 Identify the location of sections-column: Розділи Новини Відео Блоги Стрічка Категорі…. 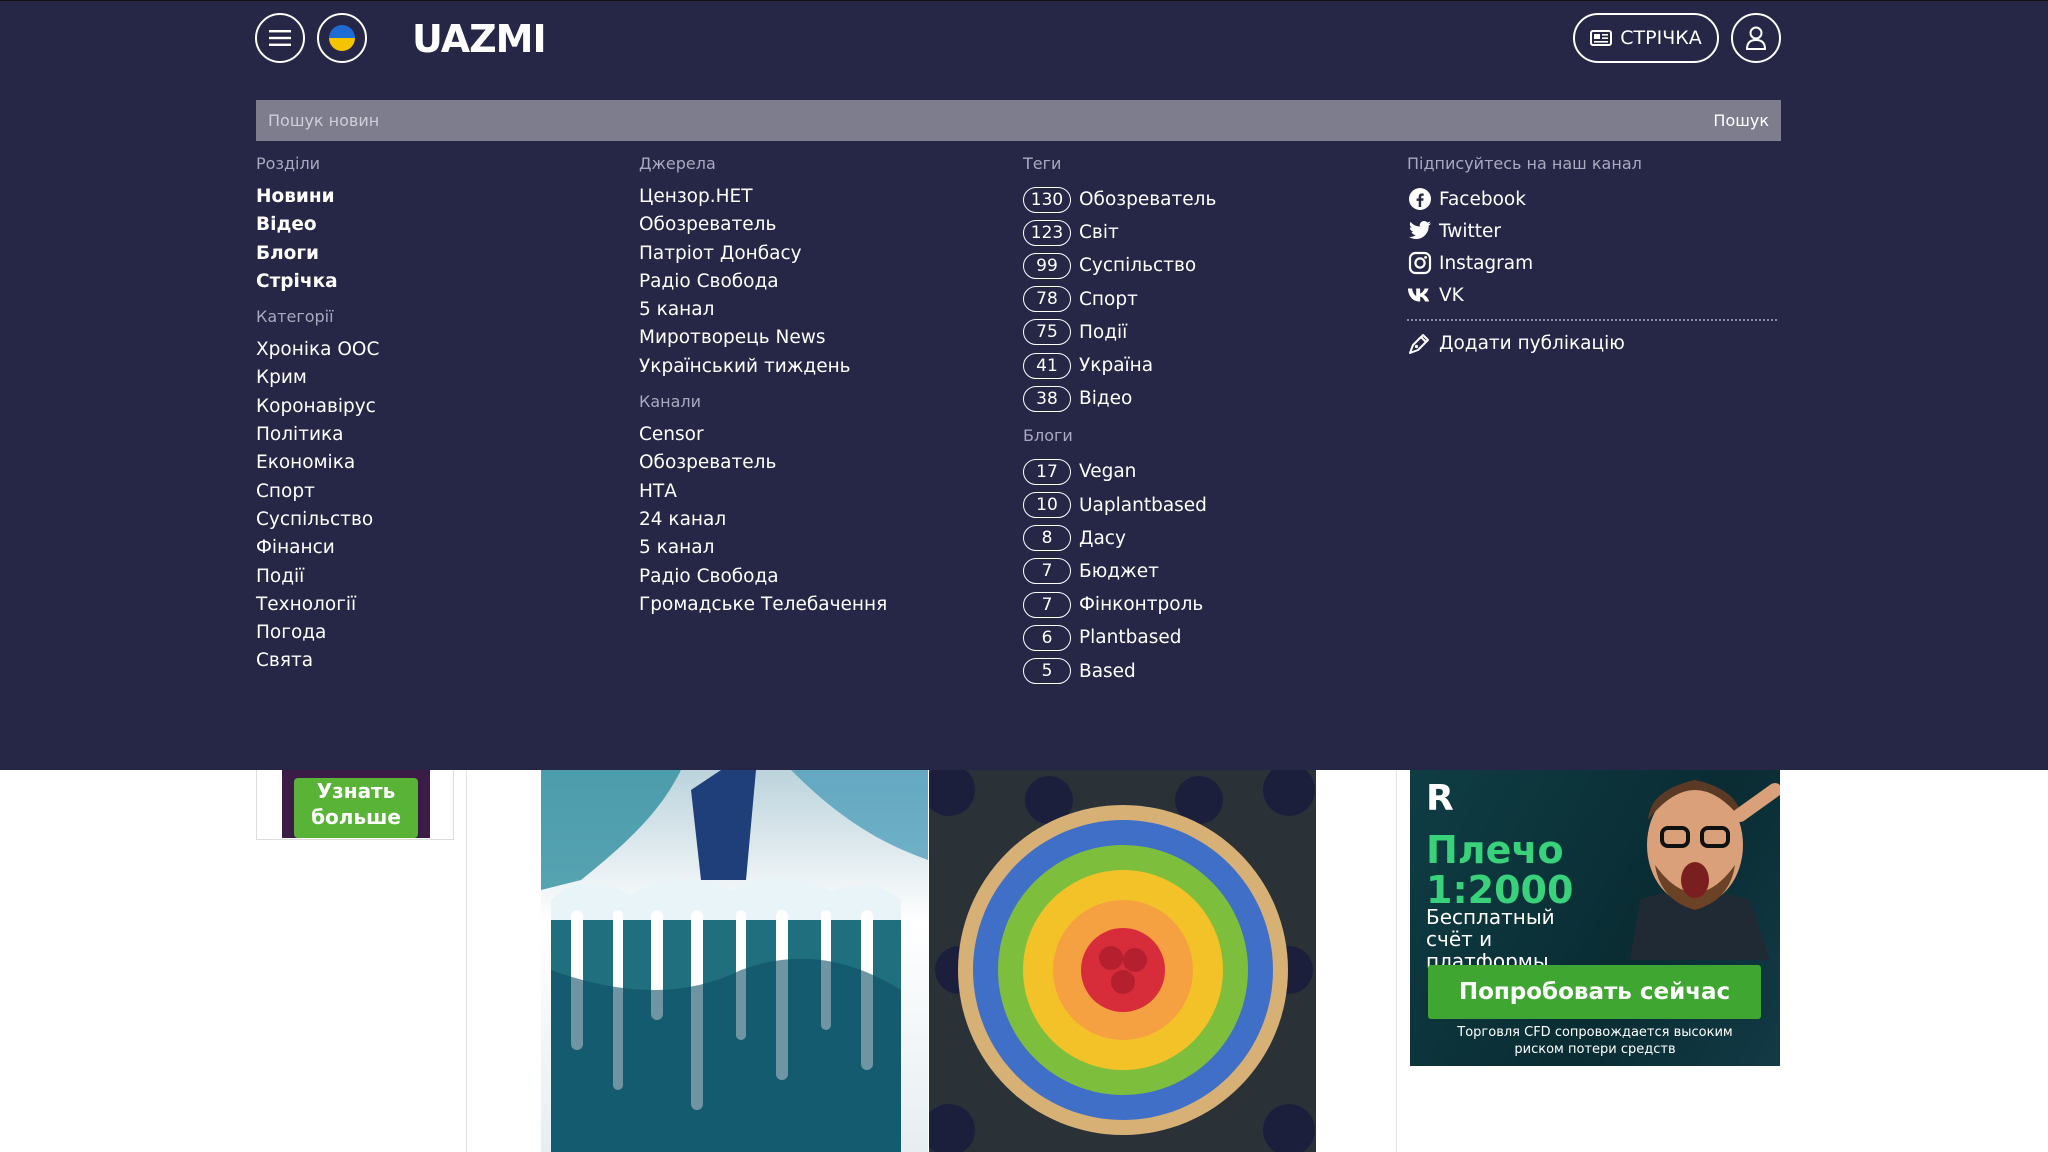
(317, 414).